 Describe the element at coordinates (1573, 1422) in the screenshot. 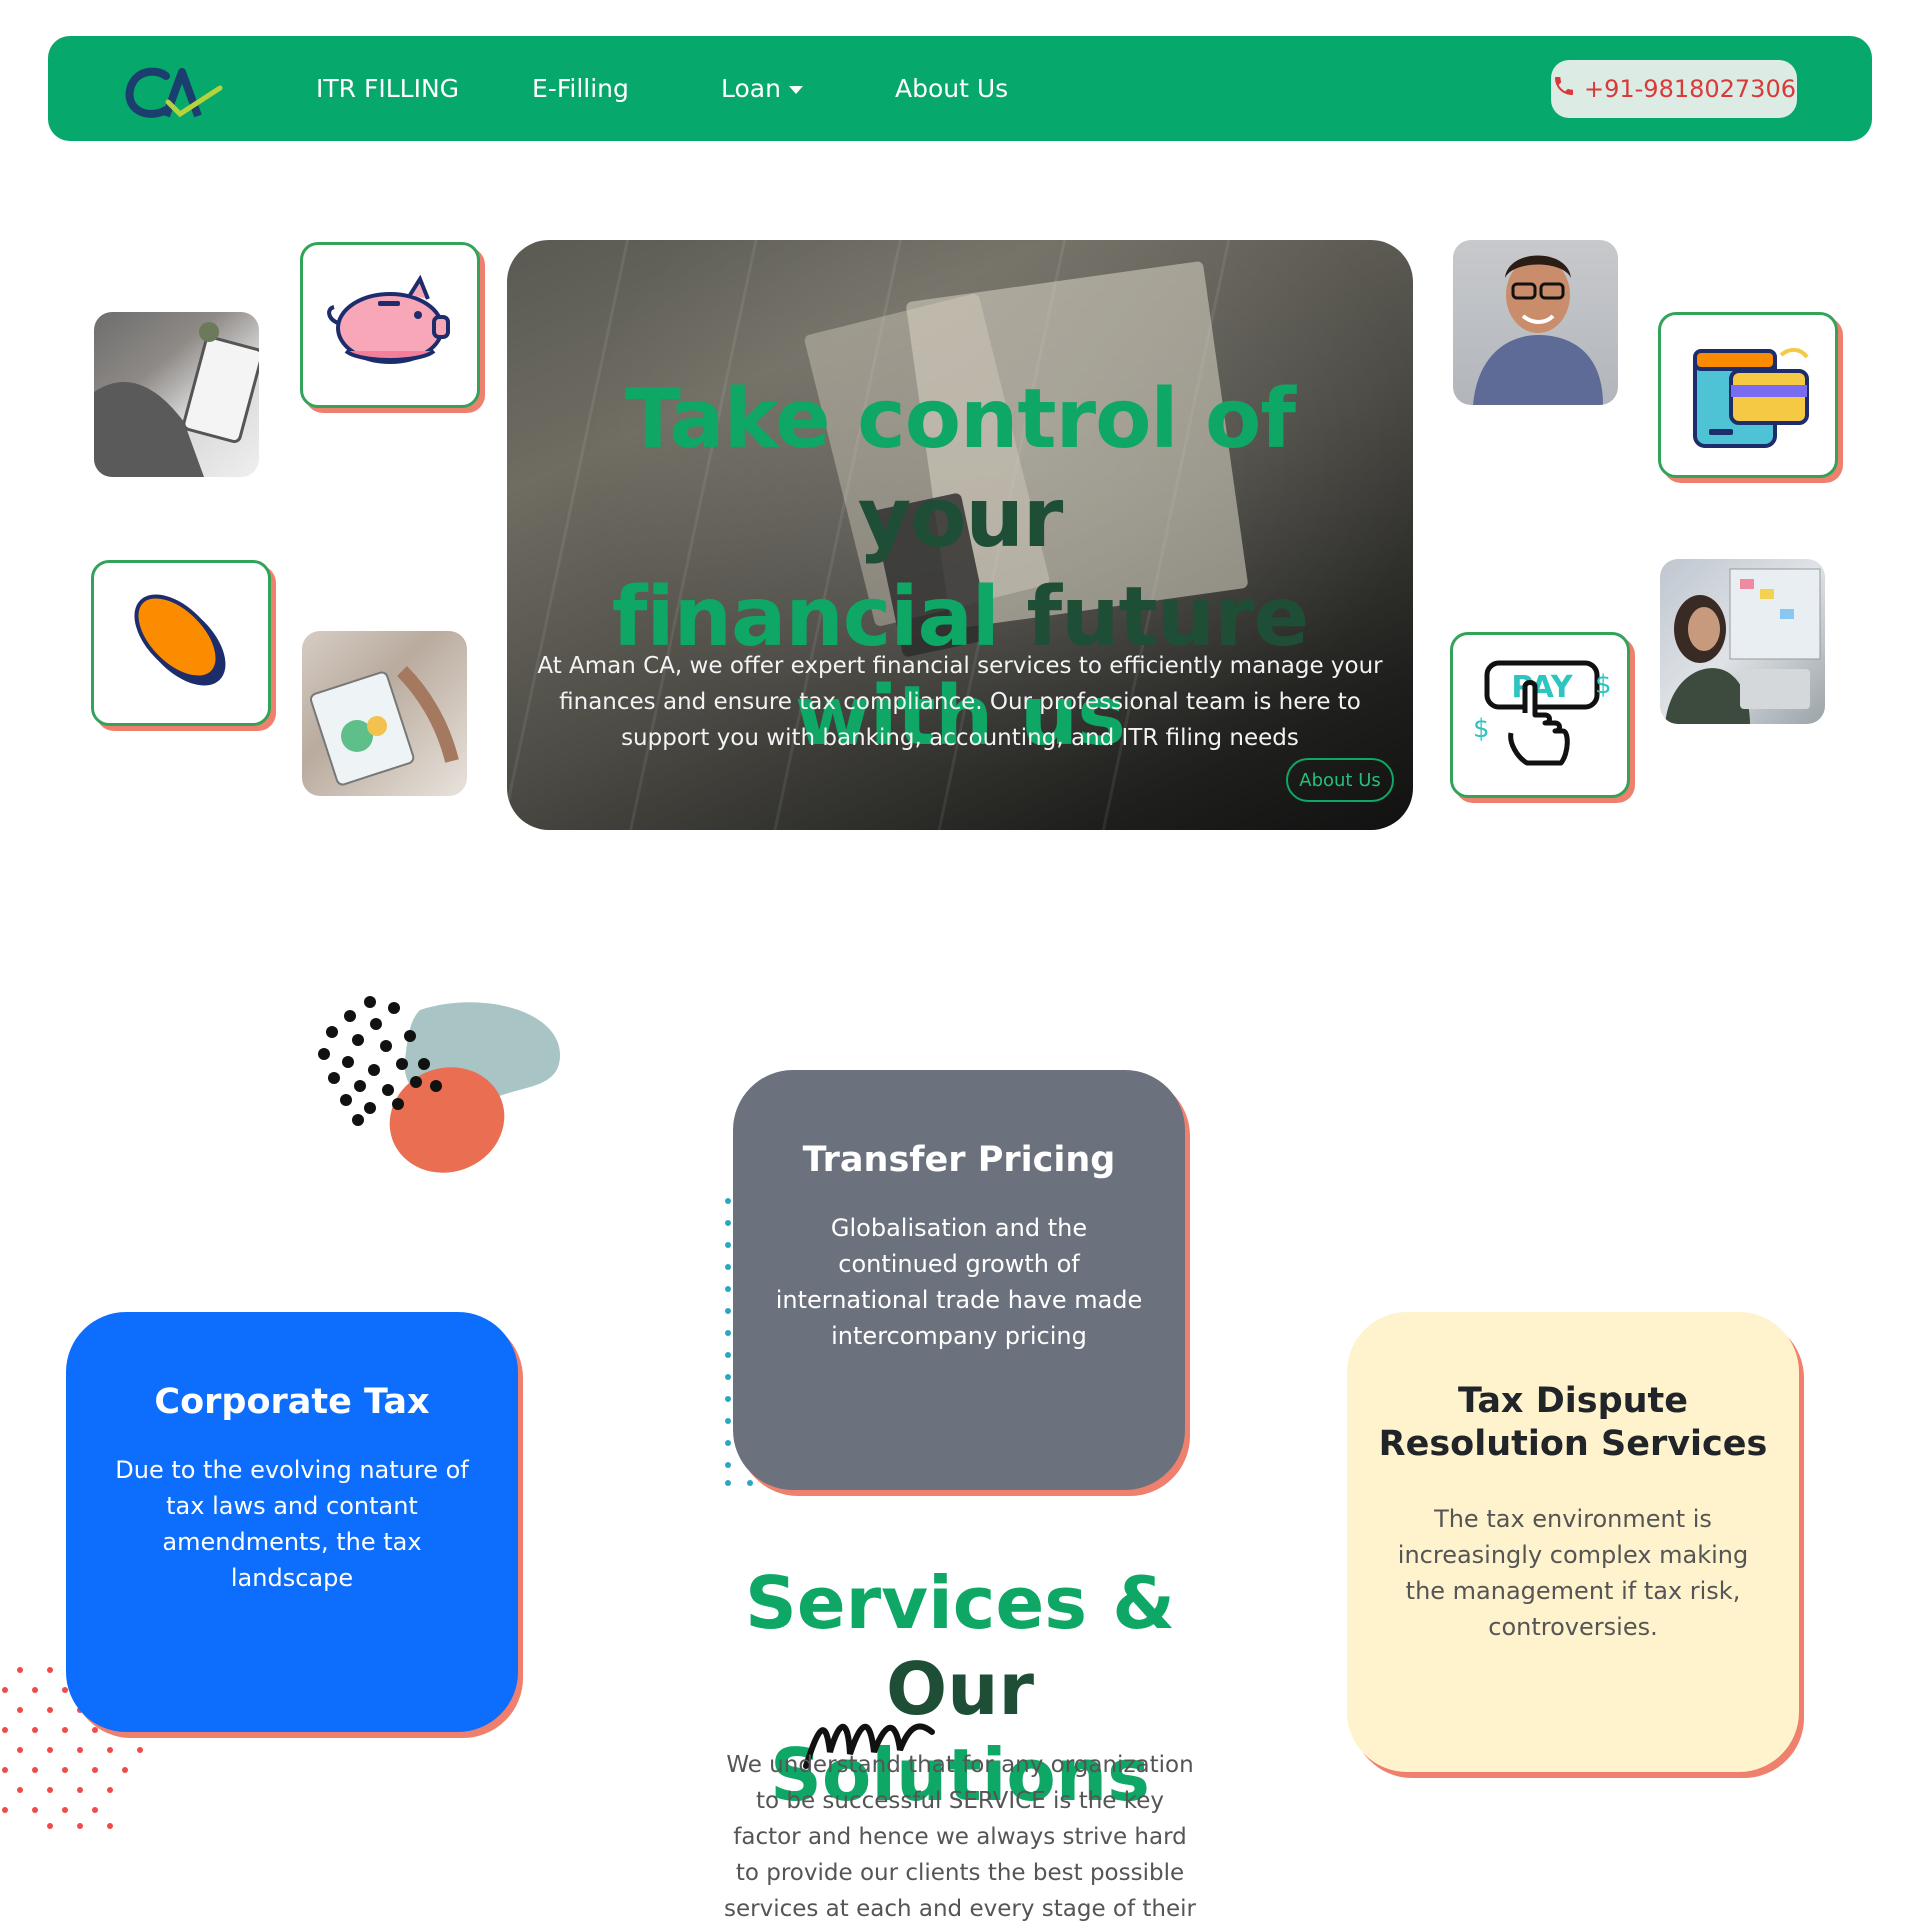

I see `tax-dispute-title: Tax Dispute Resolution Services` at that location.